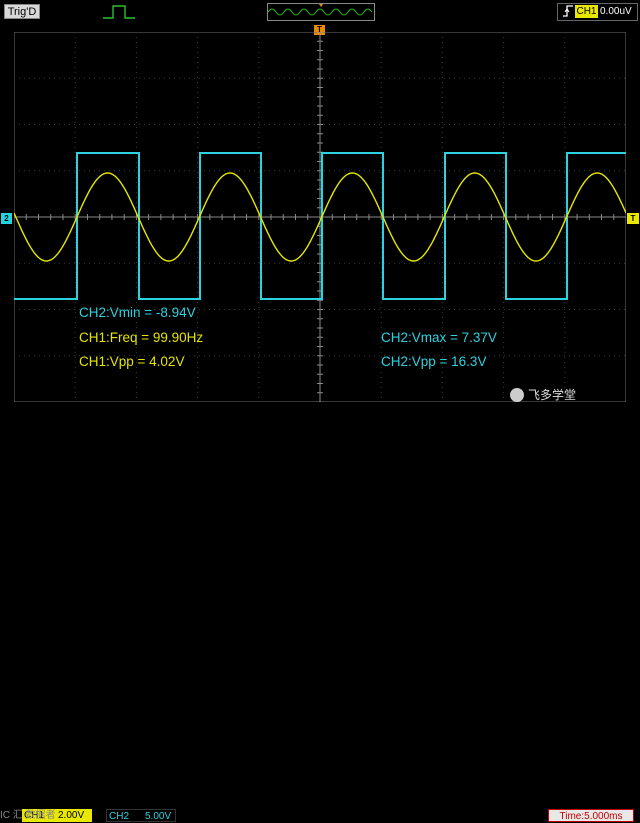  I want to click on rising-edge-icon, so click(568, 11).